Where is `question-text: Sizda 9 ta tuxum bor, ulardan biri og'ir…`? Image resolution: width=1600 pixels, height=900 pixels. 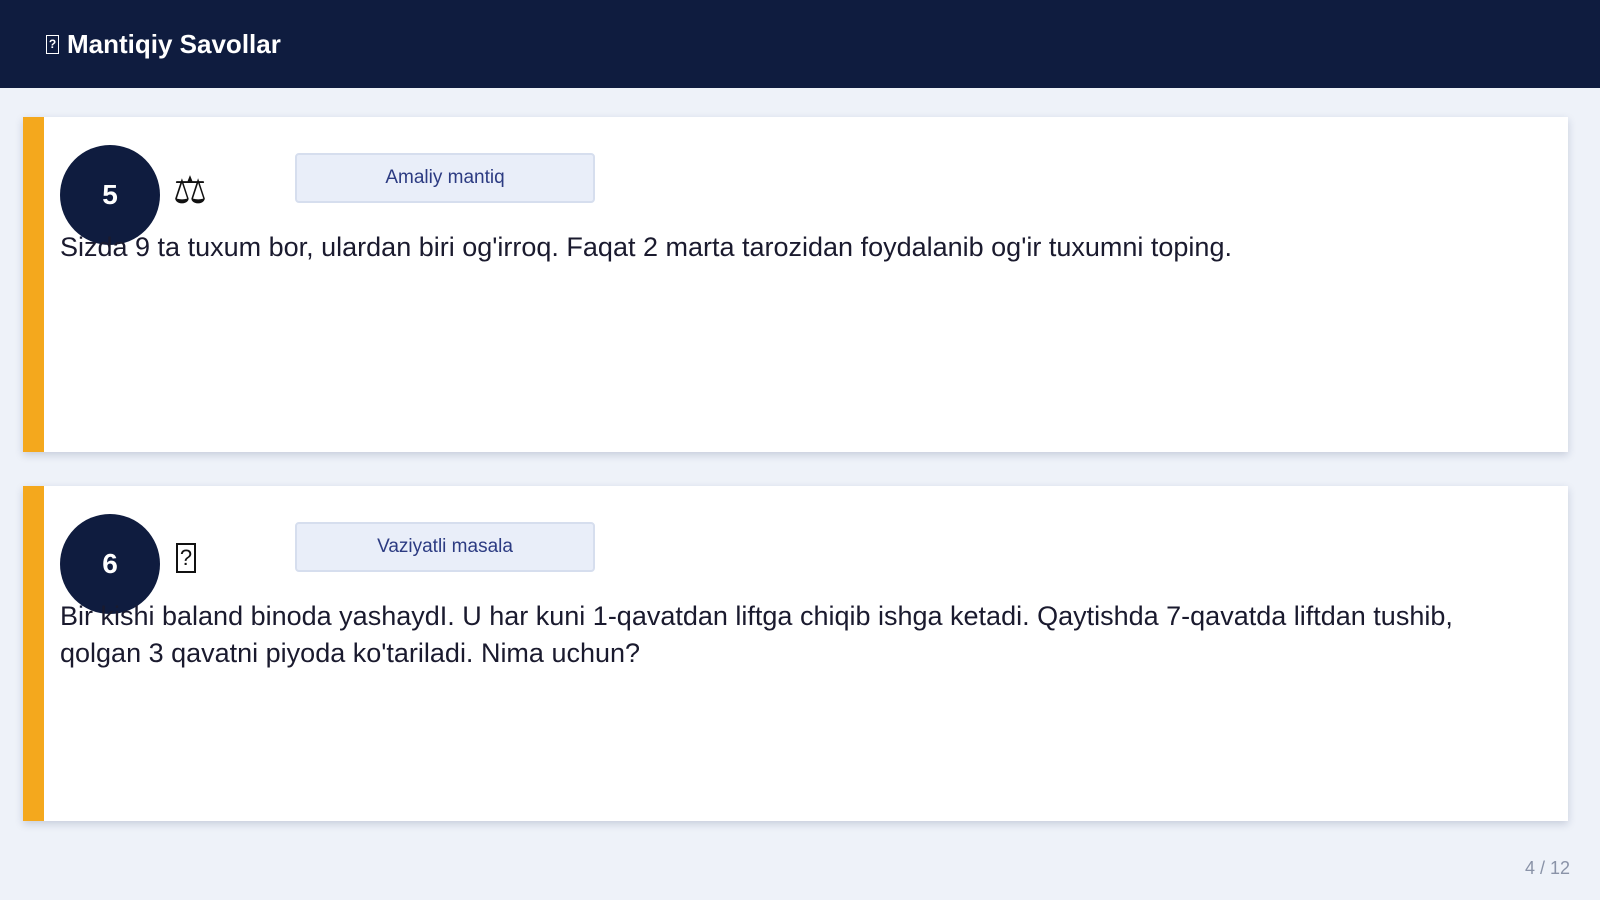
question-text: Sizda 9 ta tuxum bor, ulardan biri og'ir… is located at coordinates (646, 247).